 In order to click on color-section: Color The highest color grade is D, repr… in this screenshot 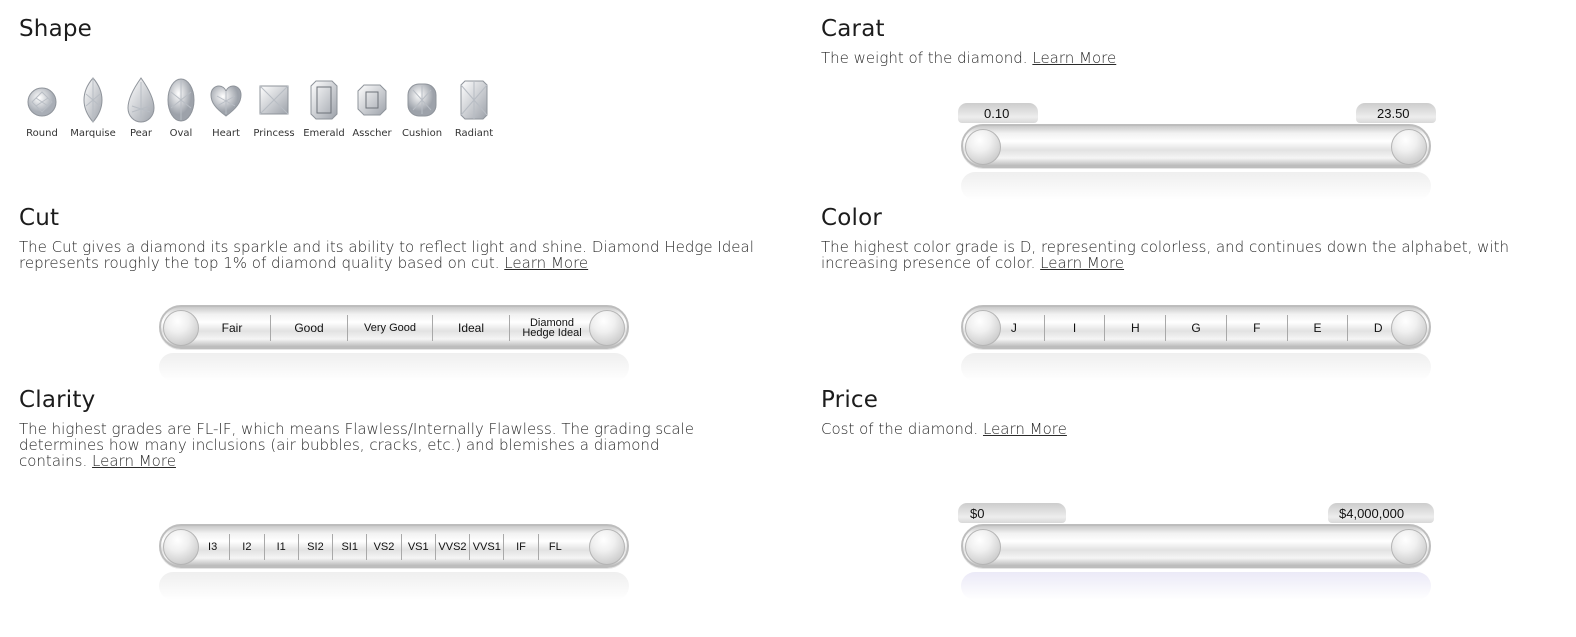, I will do `click(1181, 238)`.